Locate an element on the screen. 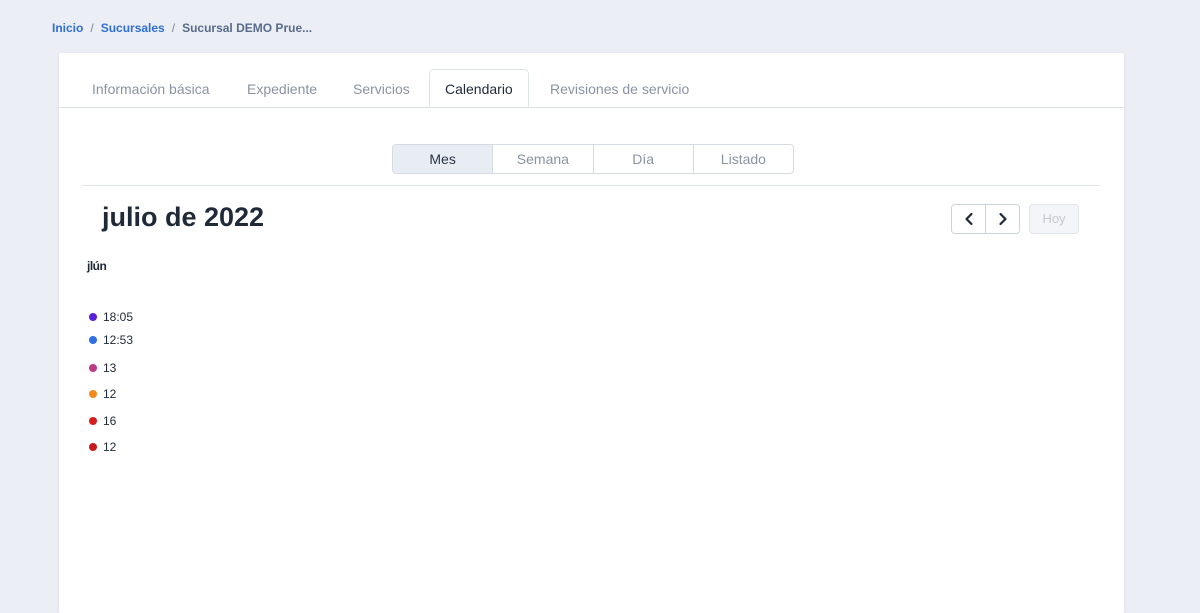 Image resolution: width=1200 pixels, height=613 pixels. calendar-nav is located at coordinates (985, 219).